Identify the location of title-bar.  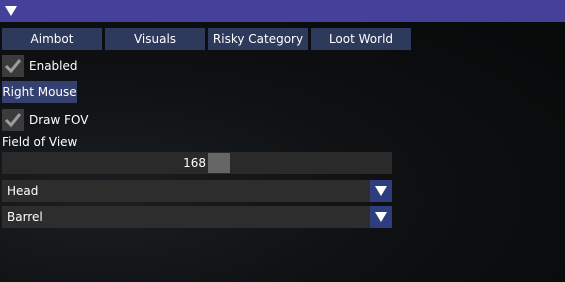
(282, 11).